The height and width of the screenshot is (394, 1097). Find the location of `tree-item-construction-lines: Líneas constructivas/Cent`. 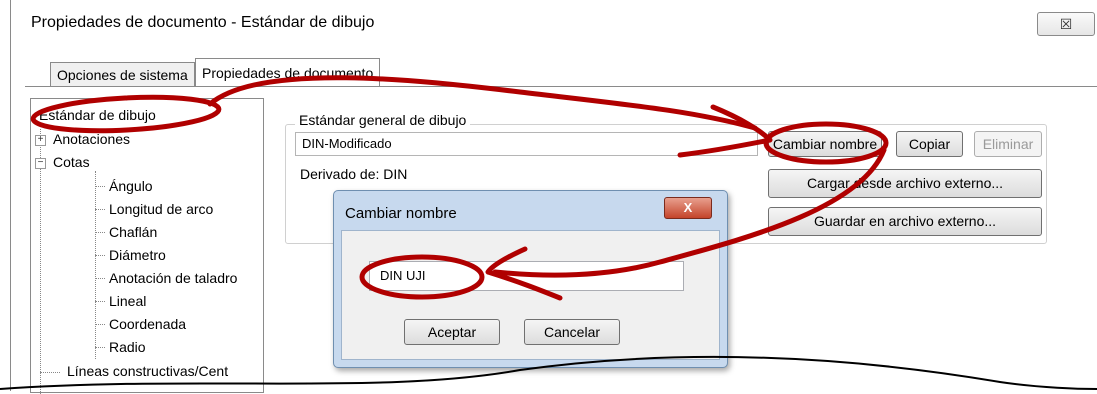

tree-item-construction-lines: Líneas constructivas/Cent is located at coordinates (147, 371).